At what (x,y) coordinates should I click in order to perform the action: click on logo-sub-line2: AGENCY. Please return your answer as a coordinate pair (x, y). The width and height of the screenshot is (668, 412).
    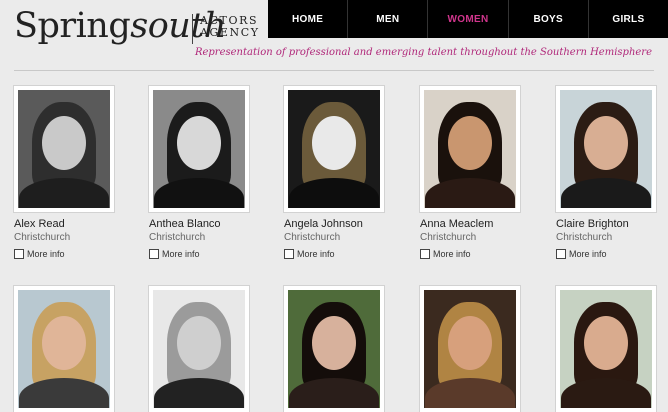
    Looking at the image, I should click on (230, 32).